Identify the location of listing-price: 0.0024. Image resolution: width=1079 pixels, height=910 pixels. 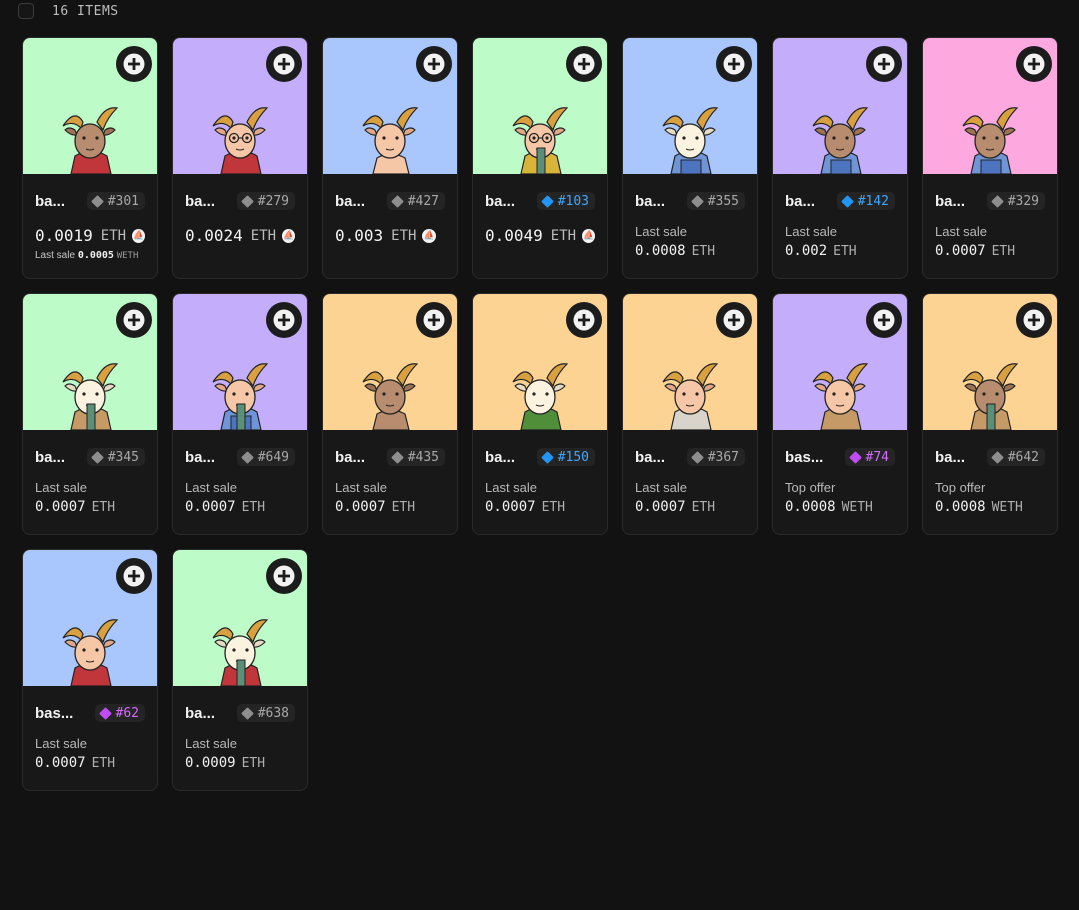
(214, 235).